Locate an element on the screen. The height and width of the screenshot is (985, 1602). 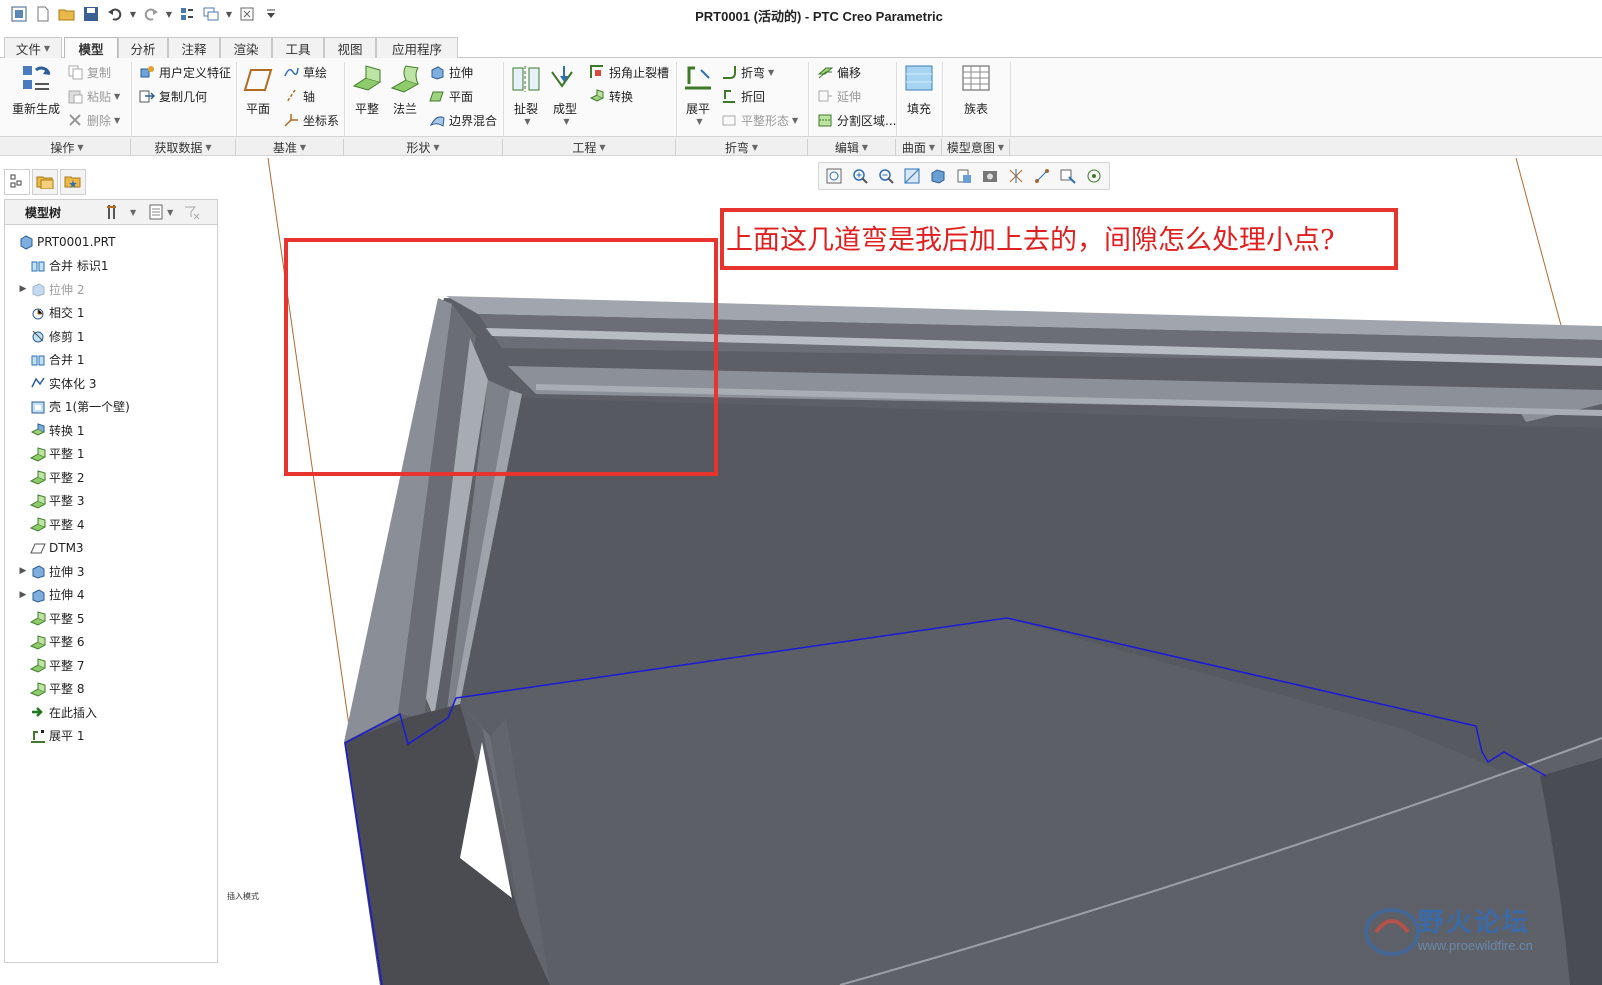
tree-item-flat-6: 平整 6 is located at coordinates (50, 642).